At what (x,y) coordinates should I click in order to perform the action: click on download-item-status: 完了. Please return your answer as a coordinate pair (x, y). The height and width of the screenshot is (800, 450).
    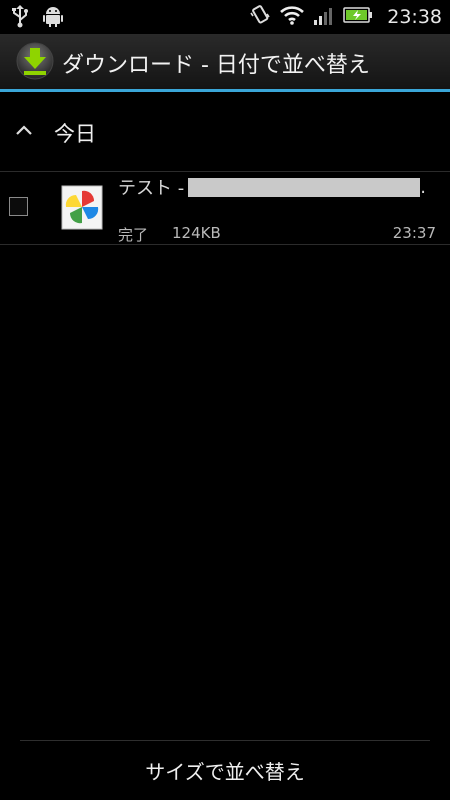
    Looking at the image, I should click on (133, 235).